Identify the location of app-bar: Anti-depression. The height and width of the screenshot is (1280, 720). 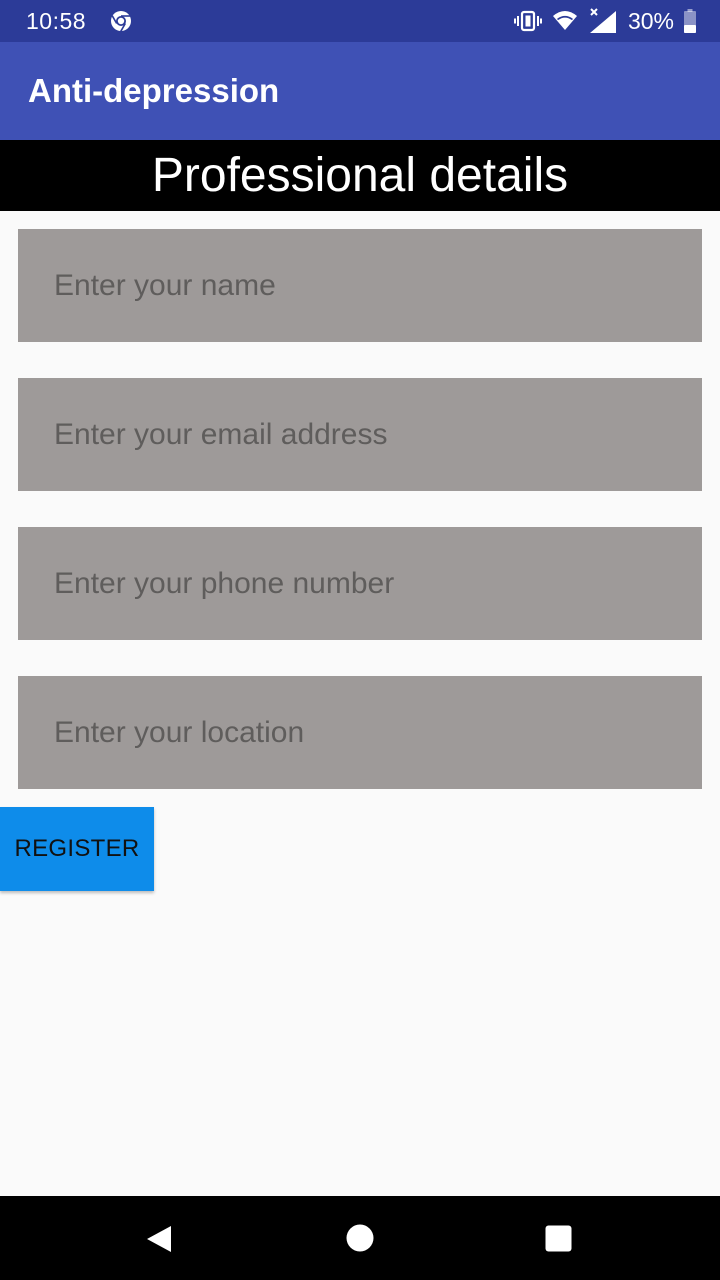
(360, 91).